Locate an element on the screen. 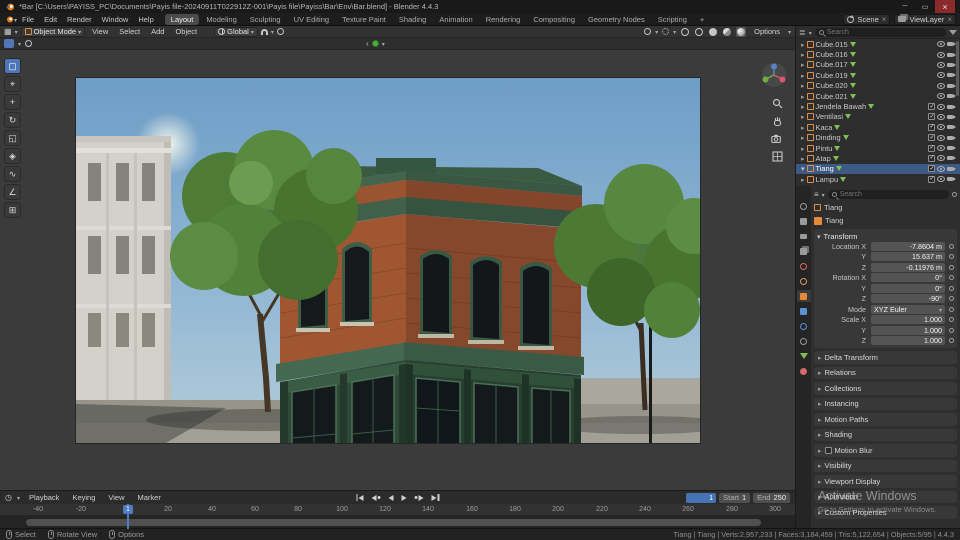 The image size is (960, 540). move-tool is located at coordinates (12, 102).